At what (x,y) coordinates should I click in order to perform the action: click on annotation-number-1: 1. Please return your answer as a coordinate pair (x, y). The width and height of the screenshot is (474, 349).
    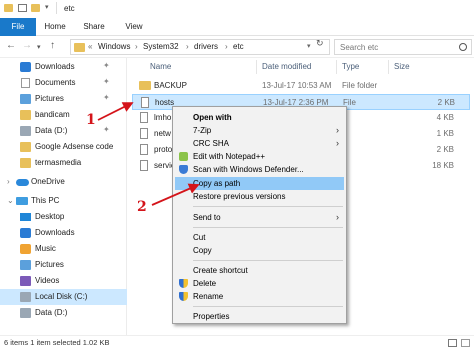
    Looking at the image, I should click on (91, 120).